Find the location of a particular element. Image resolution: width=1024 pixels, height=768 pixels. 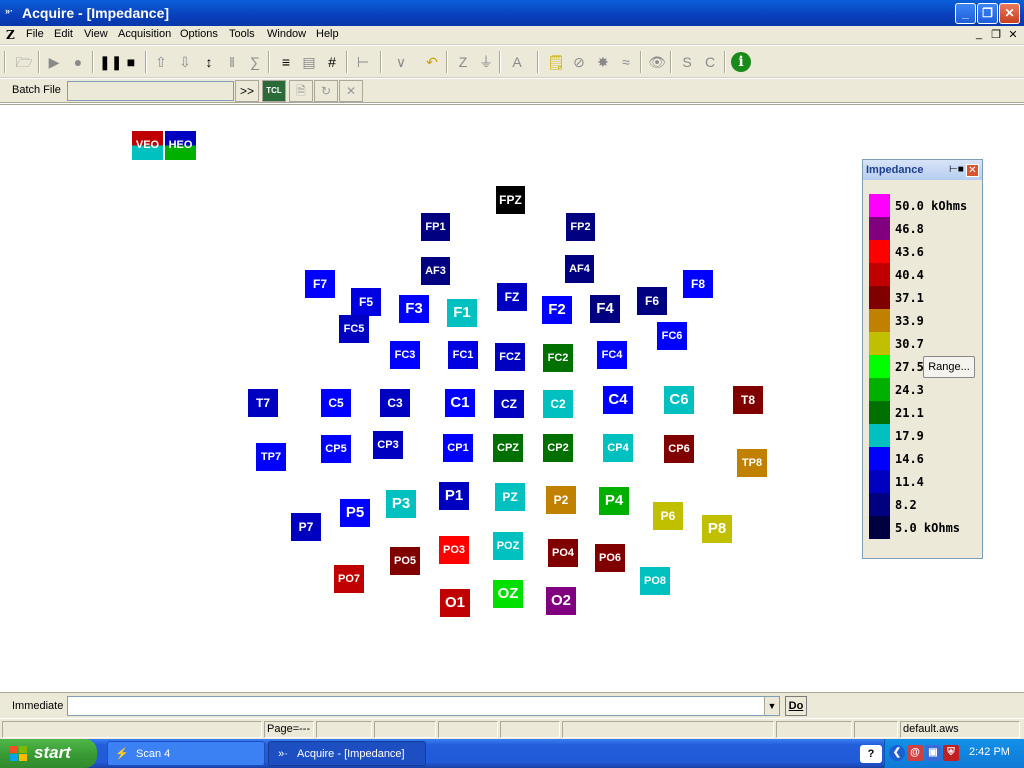

electrode-o1: O1 is located at coordinates (455, 603).